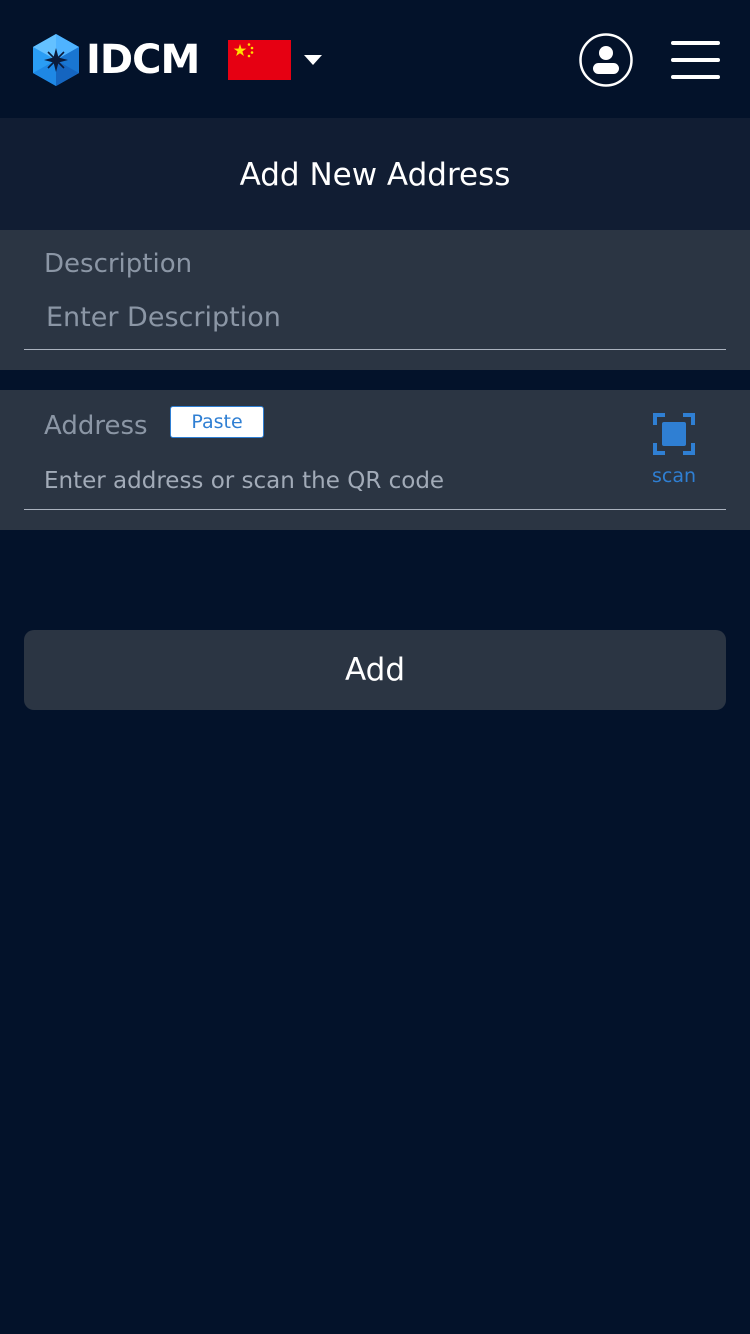 The width and height of the screenshot is (750, 1334). Describe the element at coordinates (375, 59) in the screenshot. I see `top-navigation-bar: IDCM` at that location.